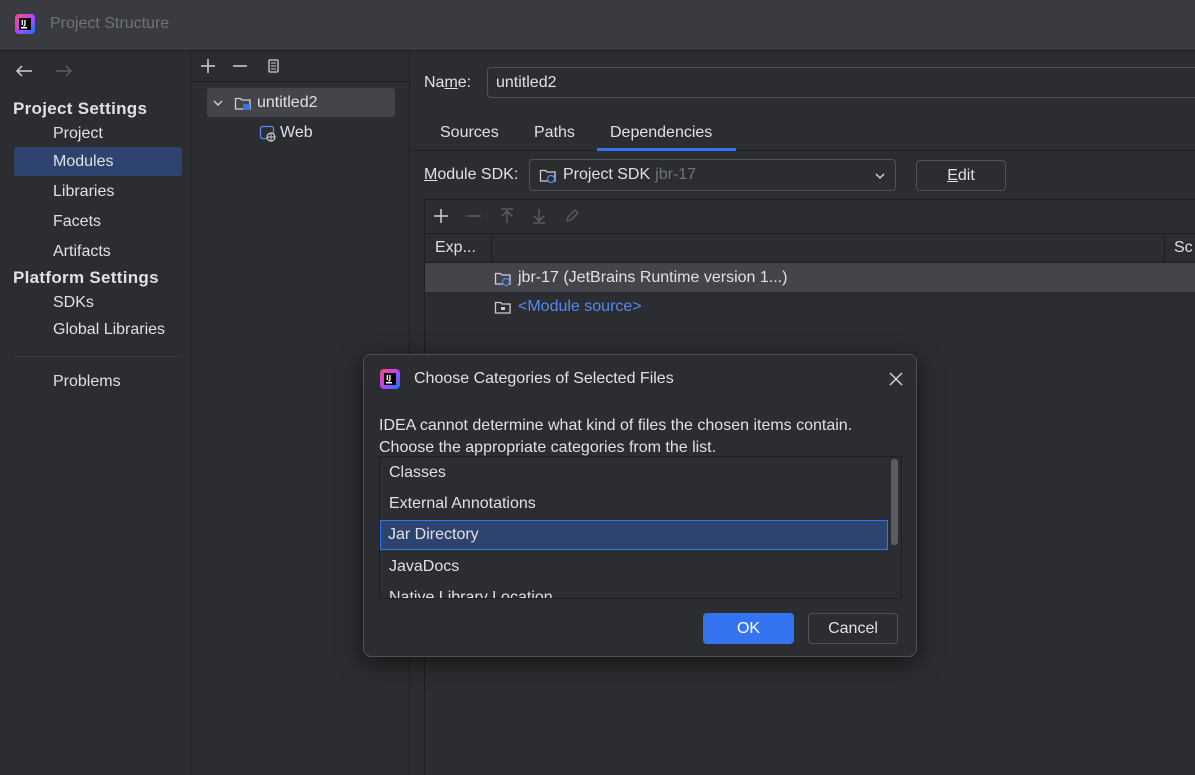 Image resolution: width=1195 pixels, height=775 pixels. I want to click on dependency-row: <Module source>, so click(810, 306).